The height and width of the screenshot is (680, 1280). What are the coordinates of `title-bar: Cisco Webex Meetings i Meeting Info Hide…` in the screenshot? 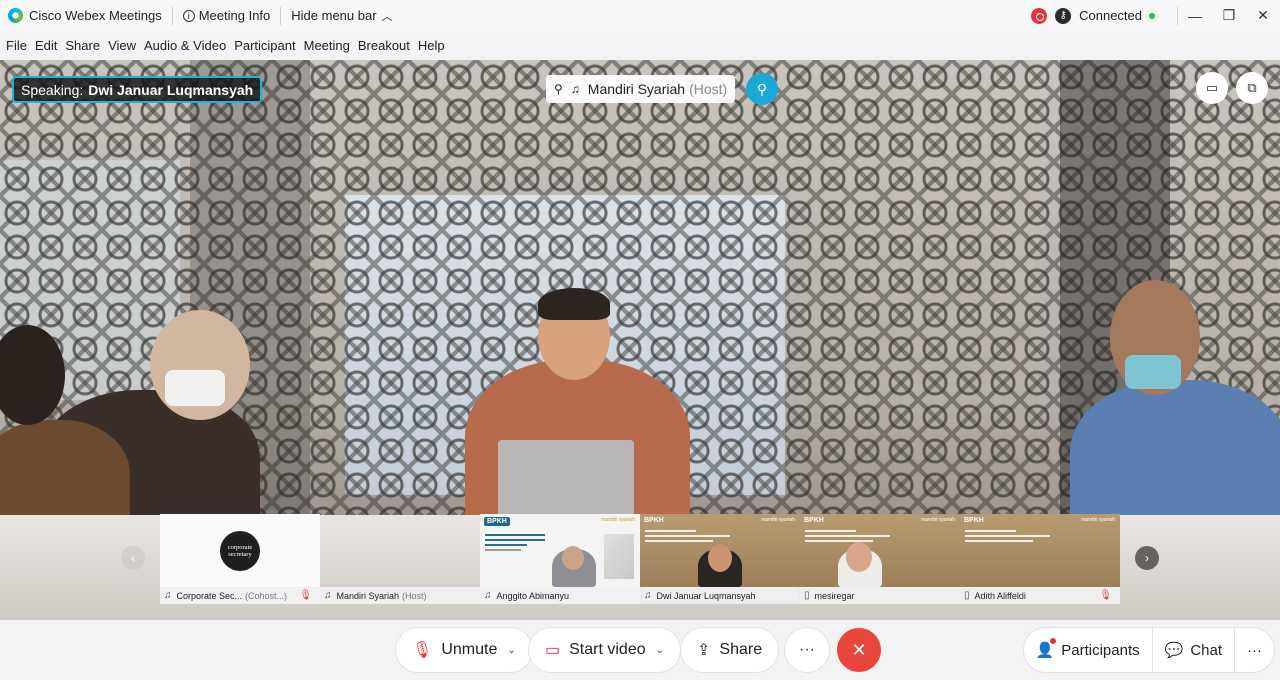 It's located at (640, 15).